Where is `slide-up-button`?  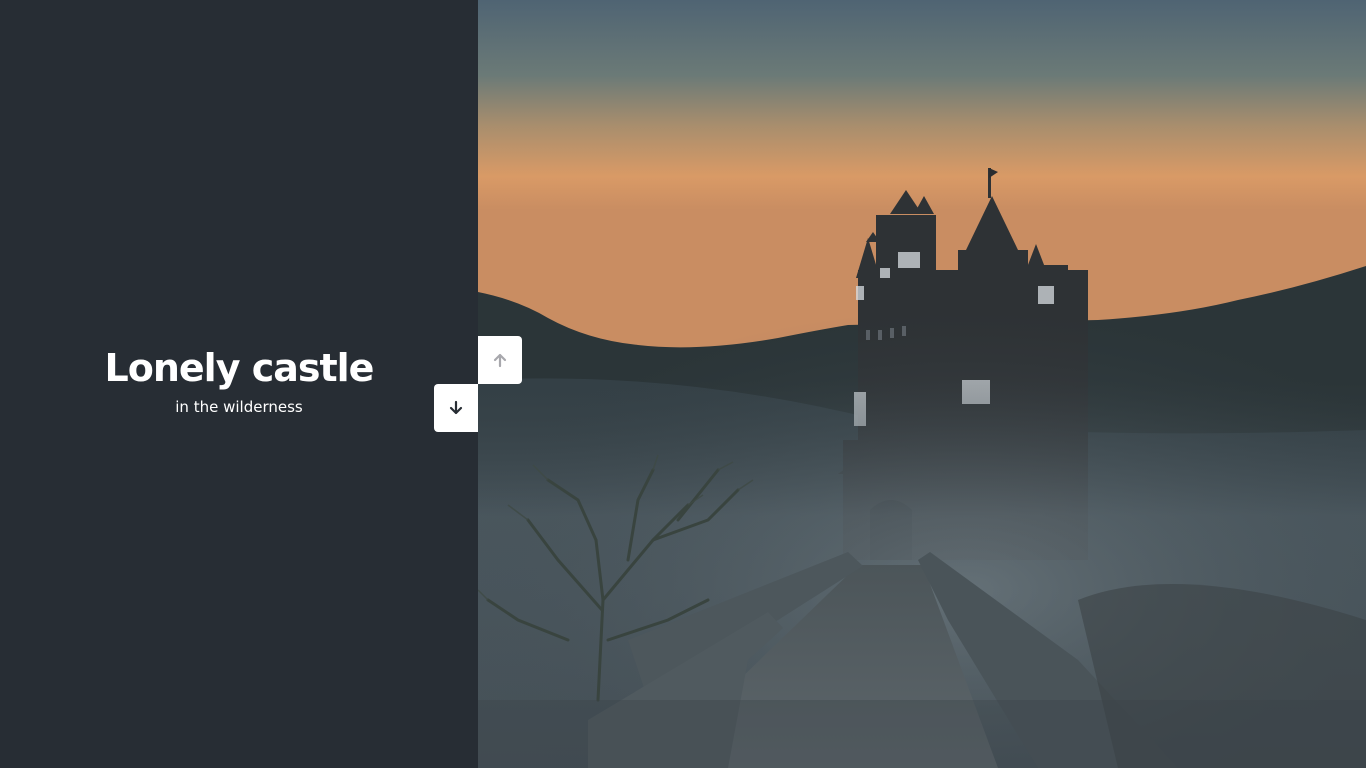 slide-up-button is located at coordinates (500, 360).